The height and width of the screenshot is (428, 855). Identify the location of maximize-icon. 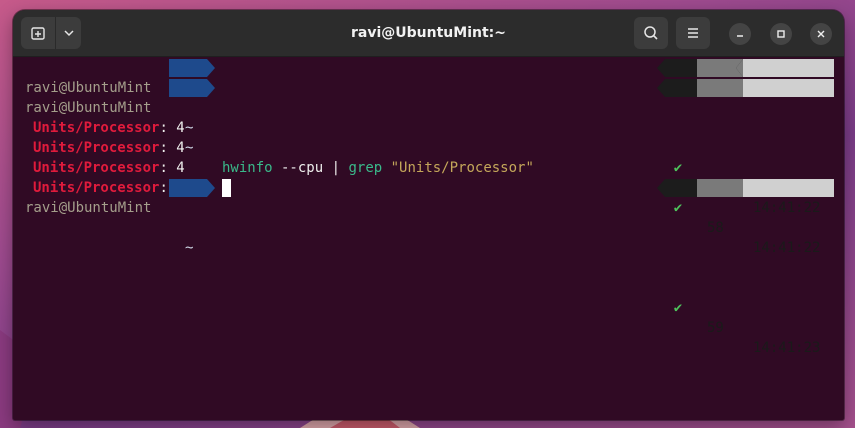
(781, 34).